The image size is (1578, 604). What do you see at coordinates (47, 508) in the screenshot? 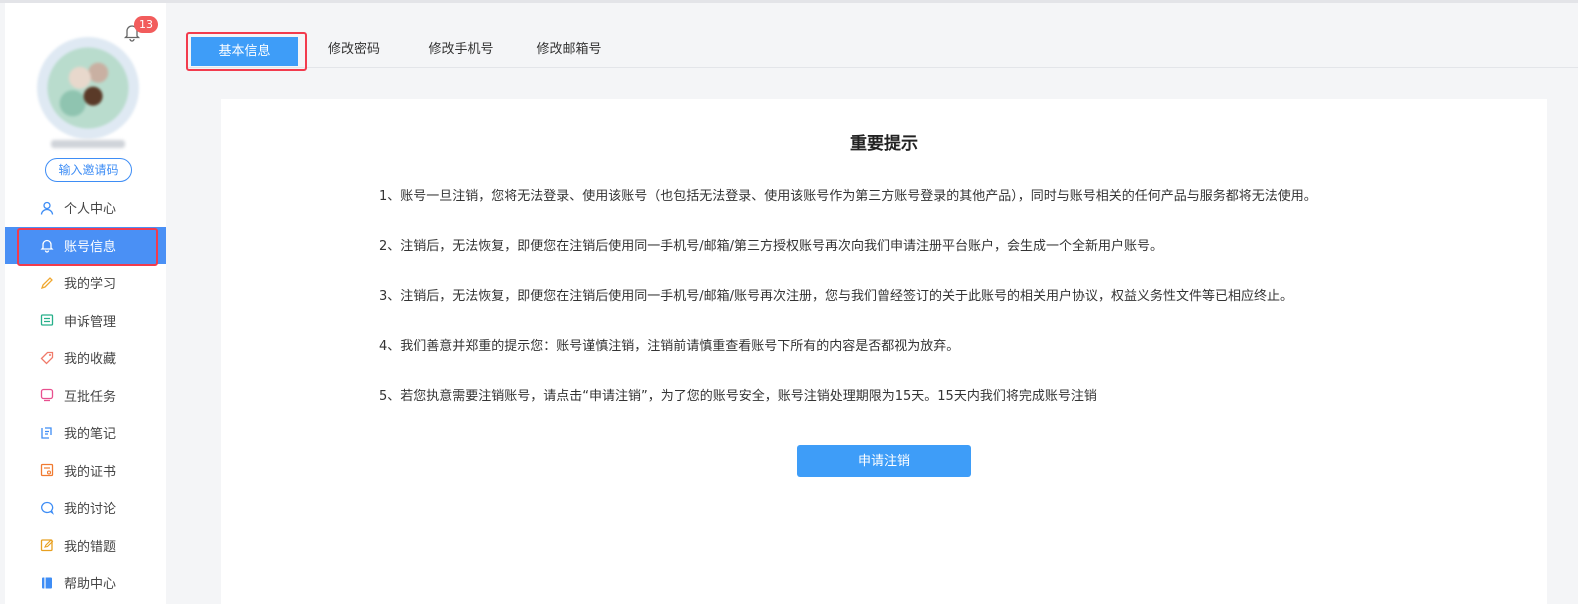
I see `discussion-icon` at bounding box center [47, 508].